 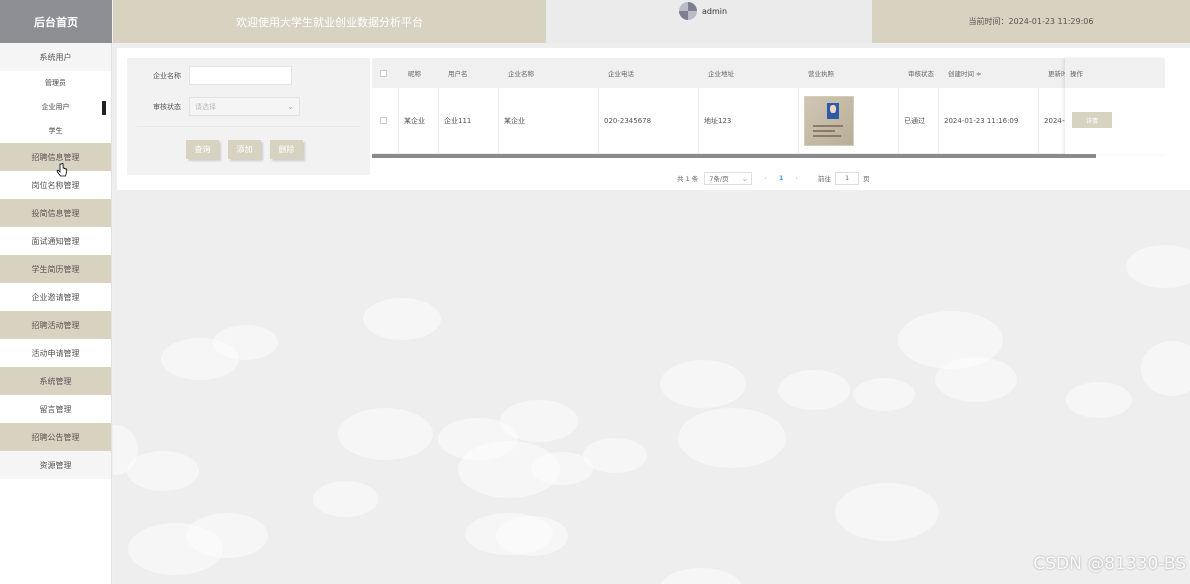 What do you see at coordinates (1115, 73) in the screenshot?
I see `op-header: 操作` at bounding box center [1115, 73].